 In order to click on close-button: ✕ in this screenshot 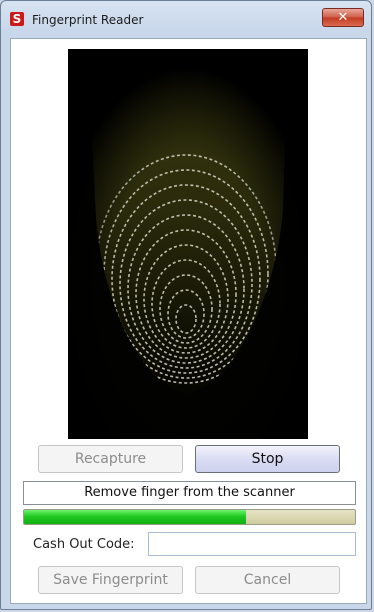, I will do `click(343, 17)`.